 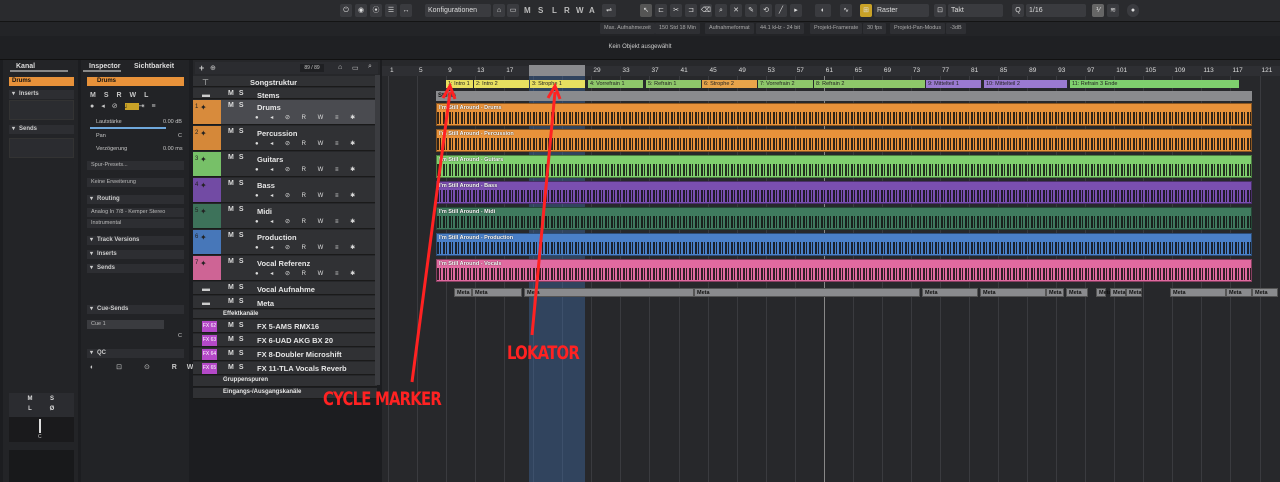 What do you see at coordinates (844, 96) in the screenshot?
I see `stems-folder-part: Stems` at bounding box center [844, 96].